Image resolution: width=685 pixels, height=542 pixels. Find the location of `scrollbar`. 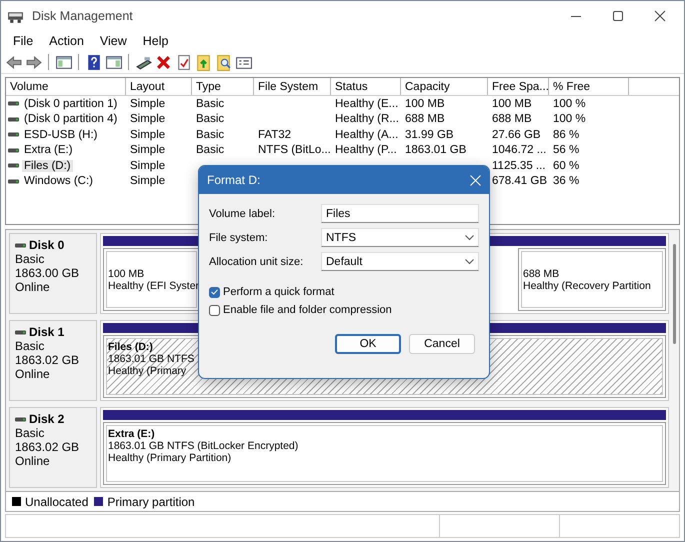

scrollbar is located at coordinates (674, 294).